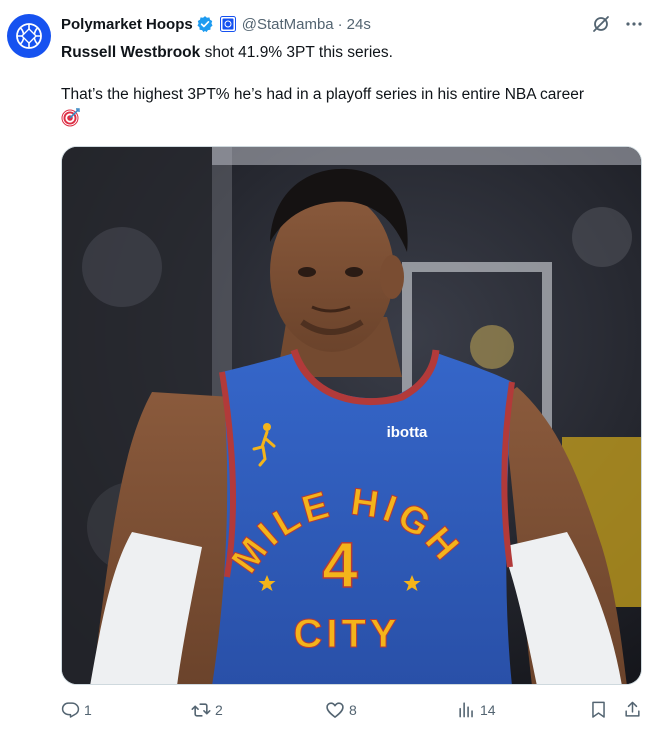  I want to click on timestamp: 24s, so click(359, 24).